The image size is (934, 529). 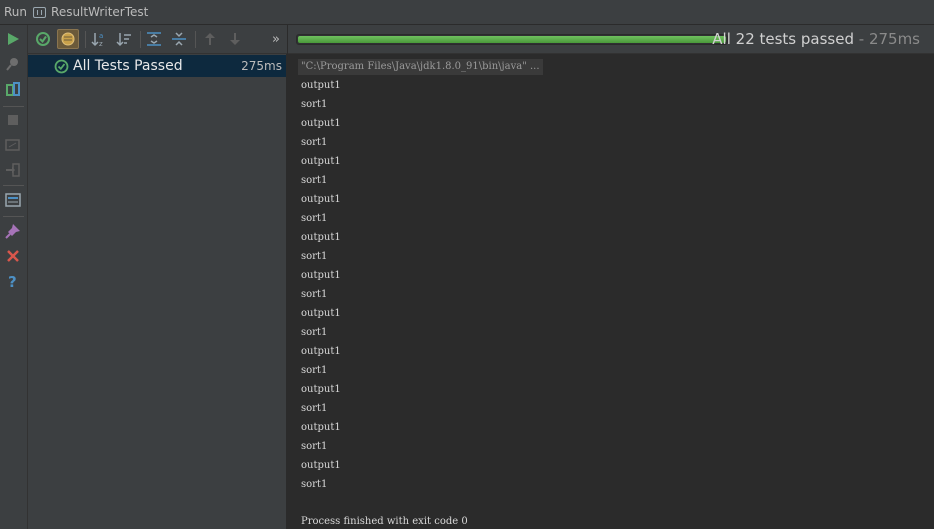 What do you see at coordinates (13, 145) in the screenshot?
I see `restore-layout-icon` at bounding box center [13, 145].